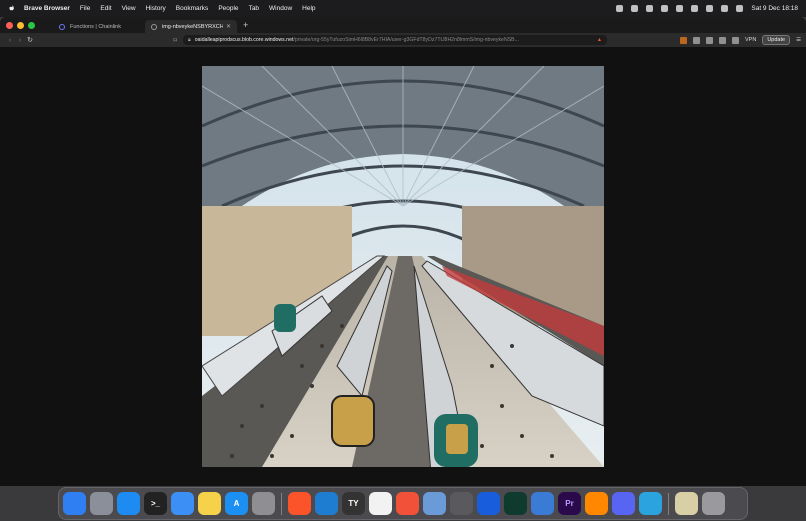 This screenshot has width=806, height=521. What do you see at coordinates (30, 40) in the screenshot?
I see `reload-button: ↻` at bounding box center [30, 40].